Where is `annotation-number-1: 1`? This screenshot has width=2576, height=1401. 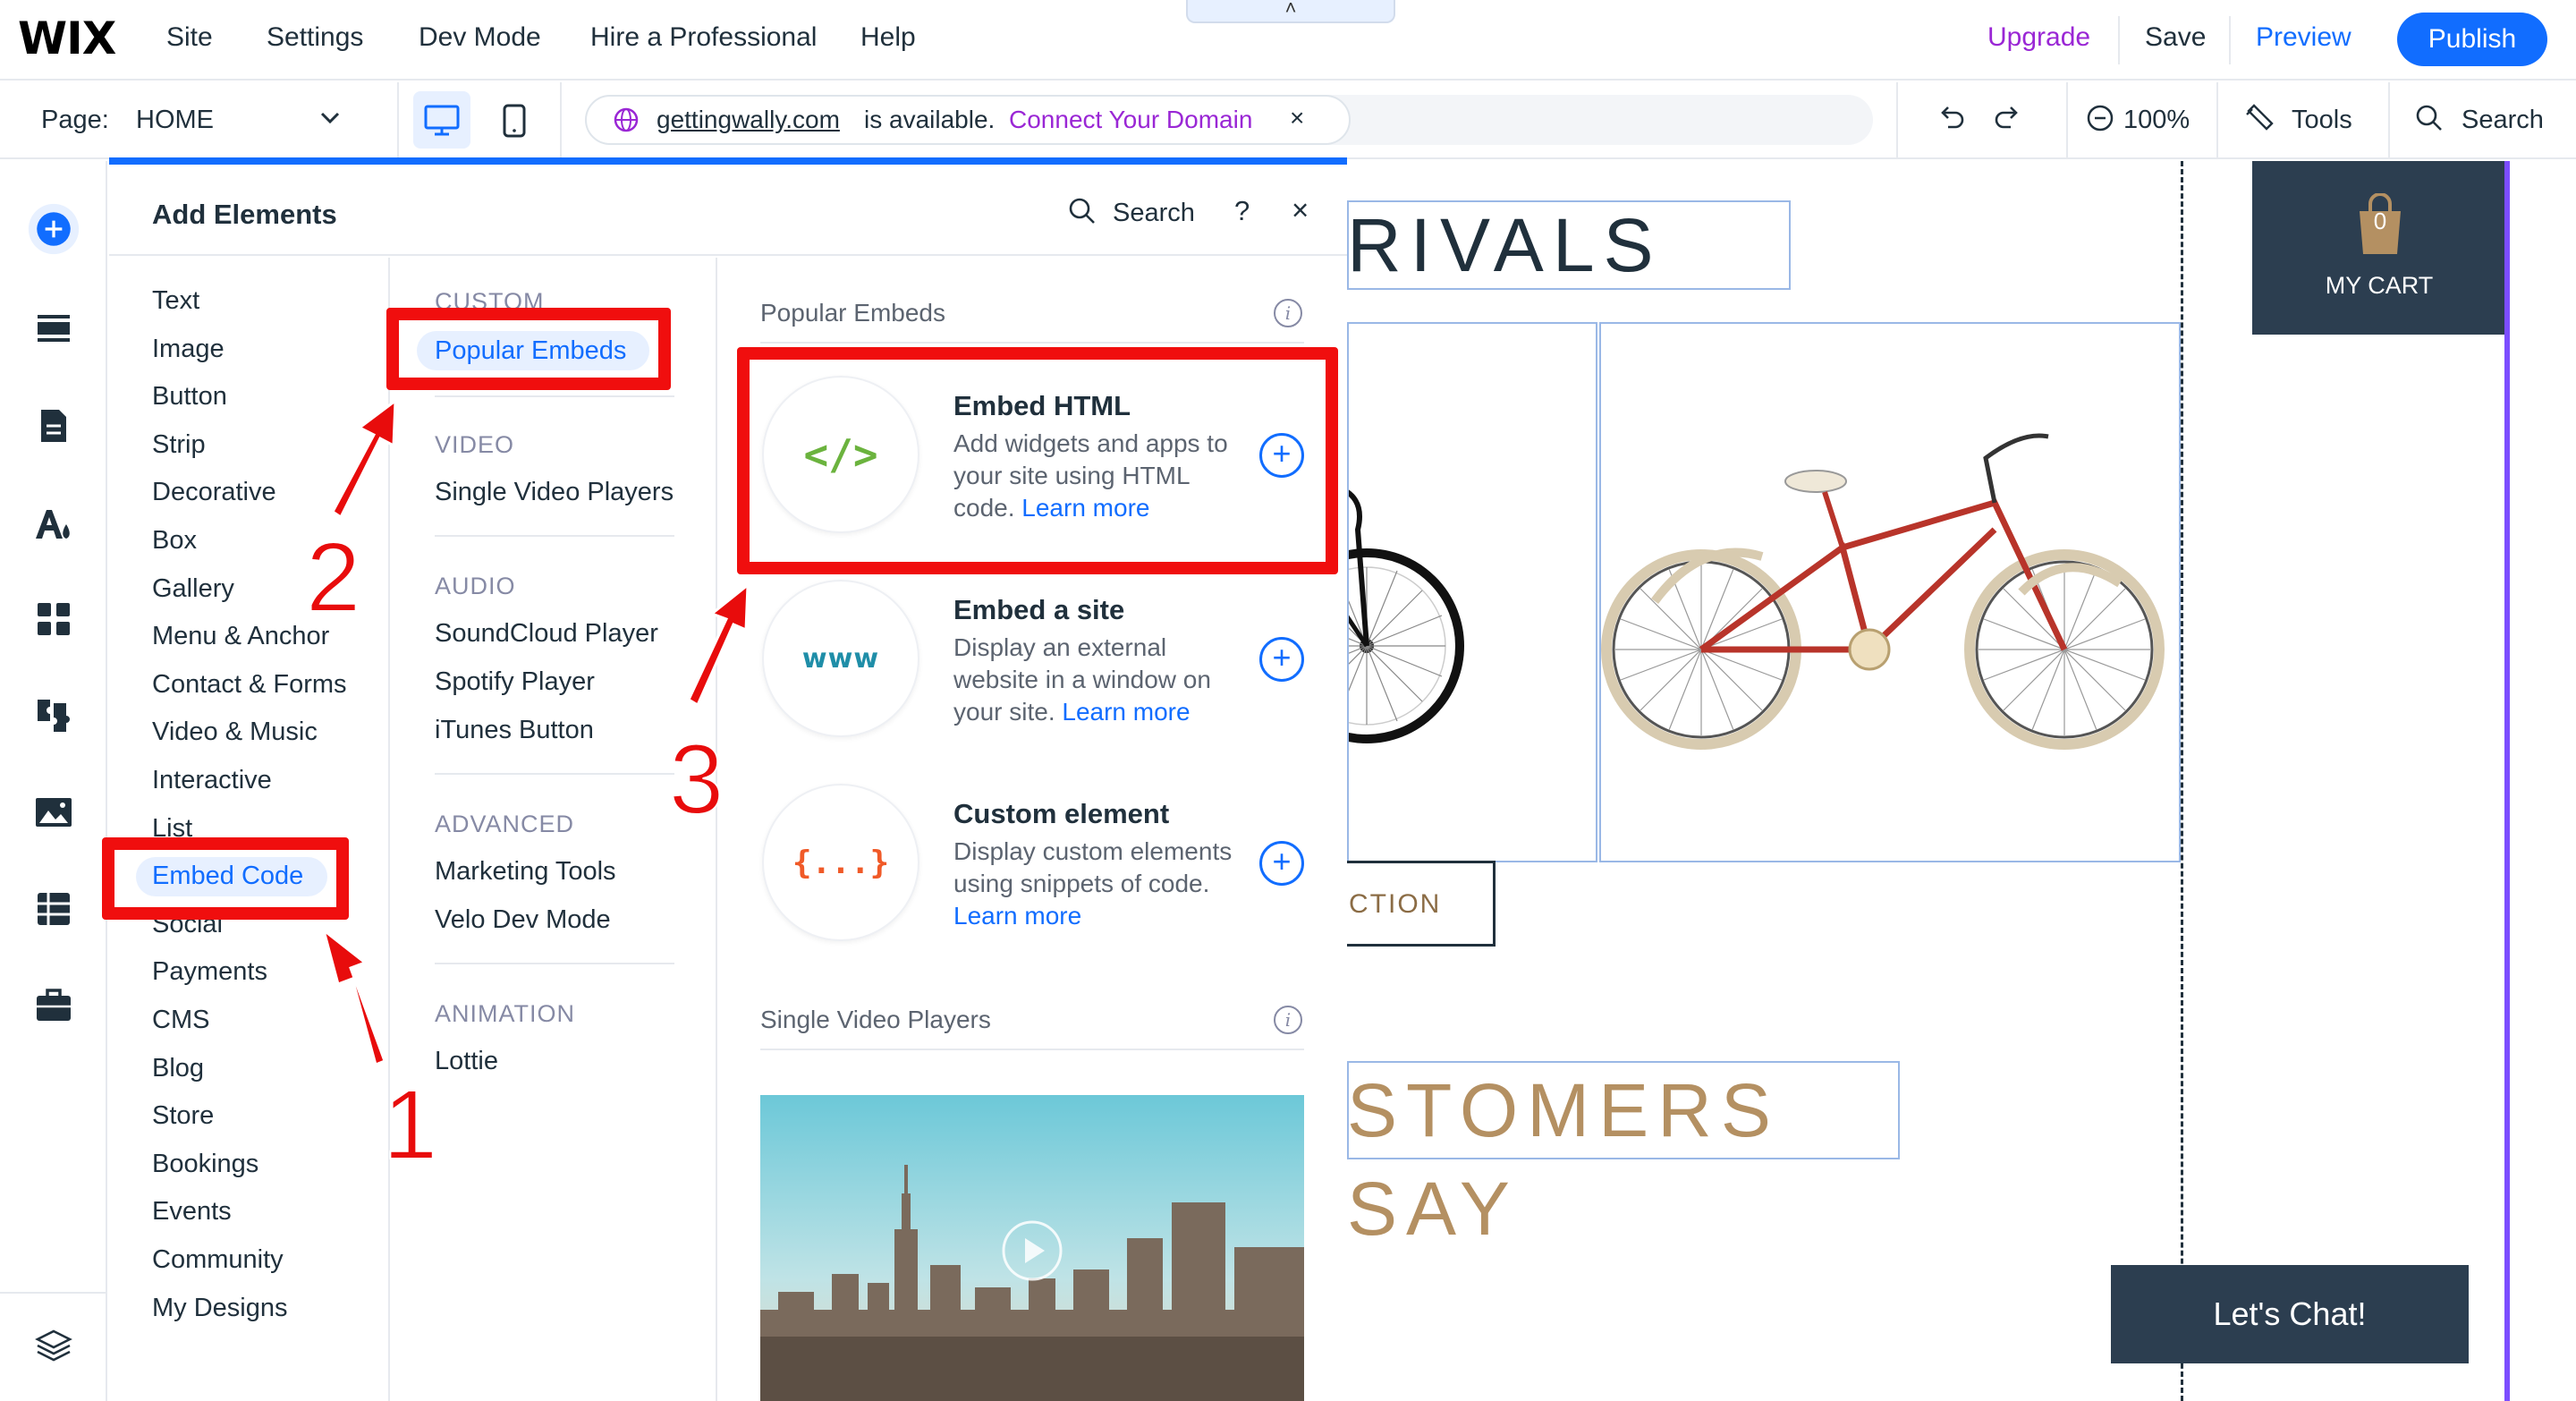
annotation-number-1: 1 is located at coordinates (410, 1125).